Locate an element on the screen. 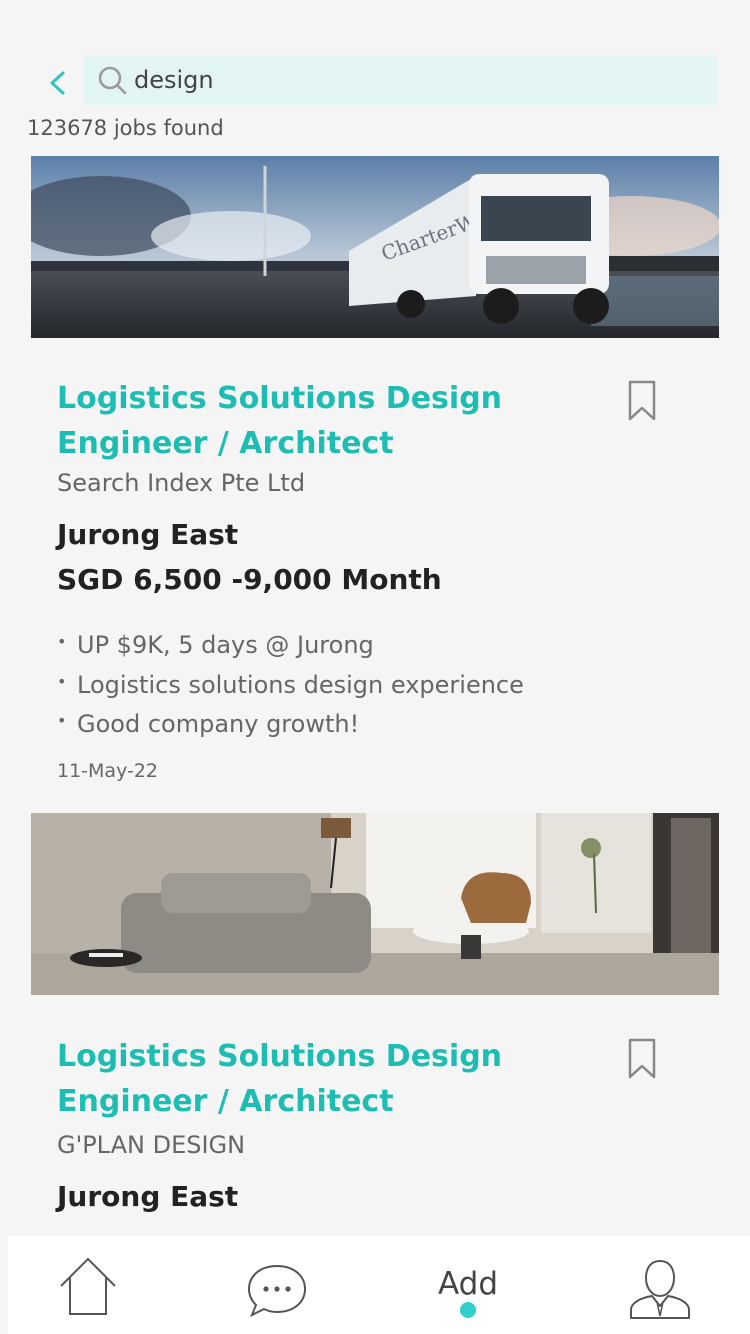 The image size is (750, 1334). job-image is located at coordinates (375, 904).